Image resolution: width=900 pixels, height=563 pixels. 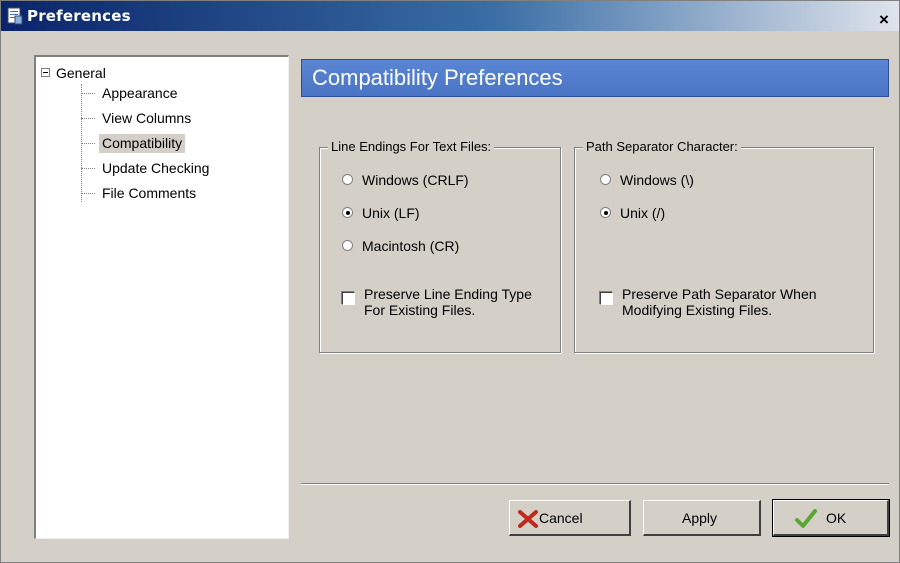 I want to click on radio-label: Windows (\), so click(x=657, y=180).